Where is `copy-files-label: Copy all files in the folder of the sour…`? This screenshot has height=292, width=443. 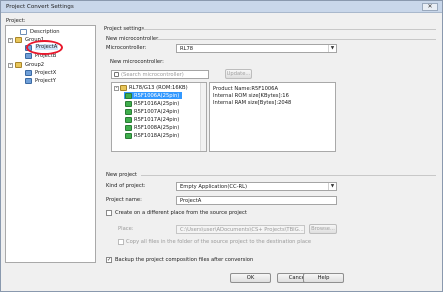 copy-files-label: Copy all files in the folder of the sour… is located at coordinates (219, 242).